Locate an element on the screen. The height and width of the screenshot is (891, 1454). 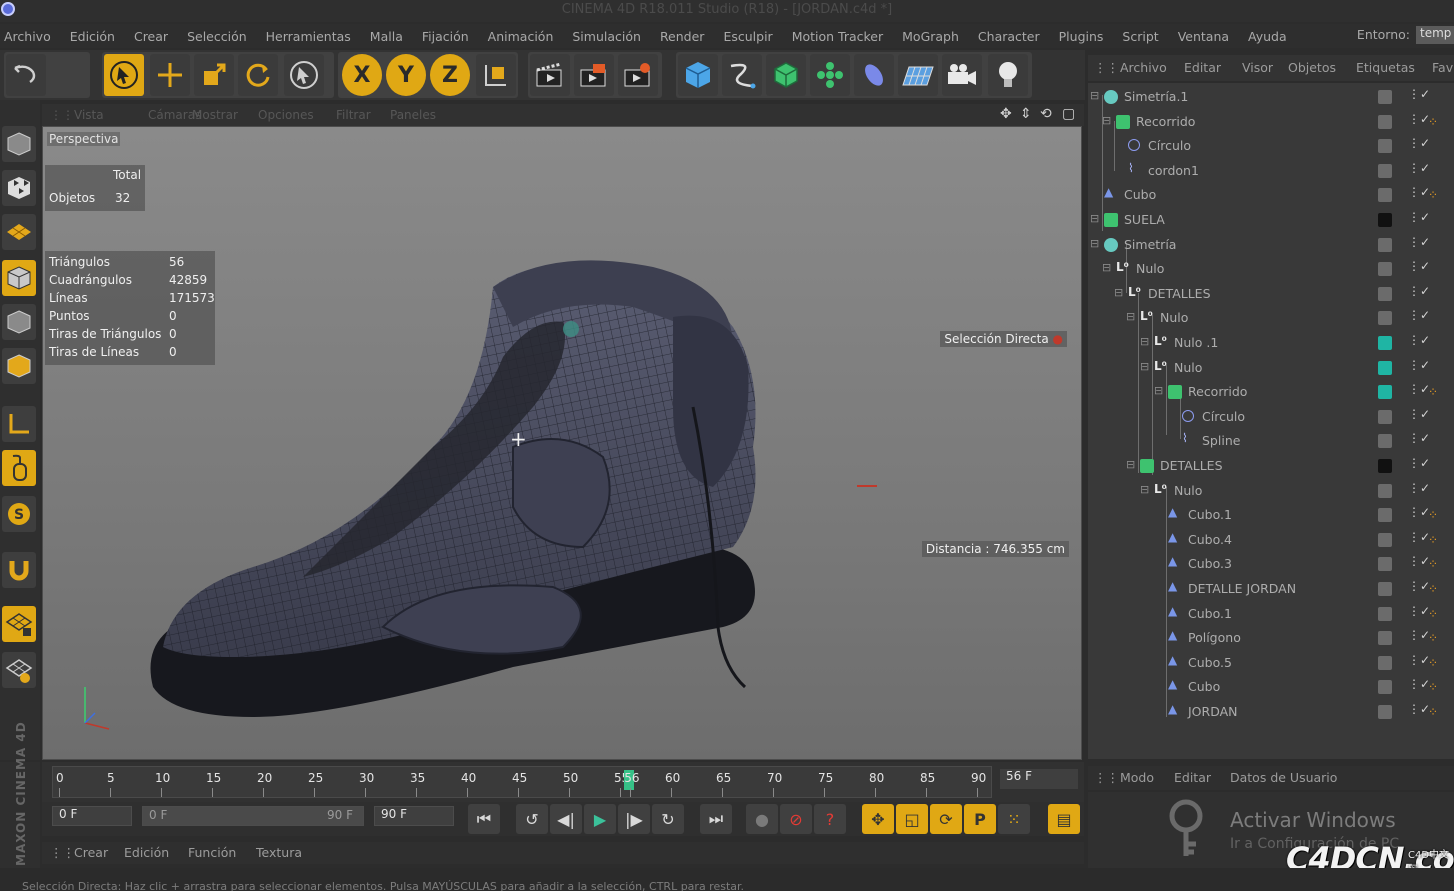
menu-script: Script is located at coordinates (1140, 36).